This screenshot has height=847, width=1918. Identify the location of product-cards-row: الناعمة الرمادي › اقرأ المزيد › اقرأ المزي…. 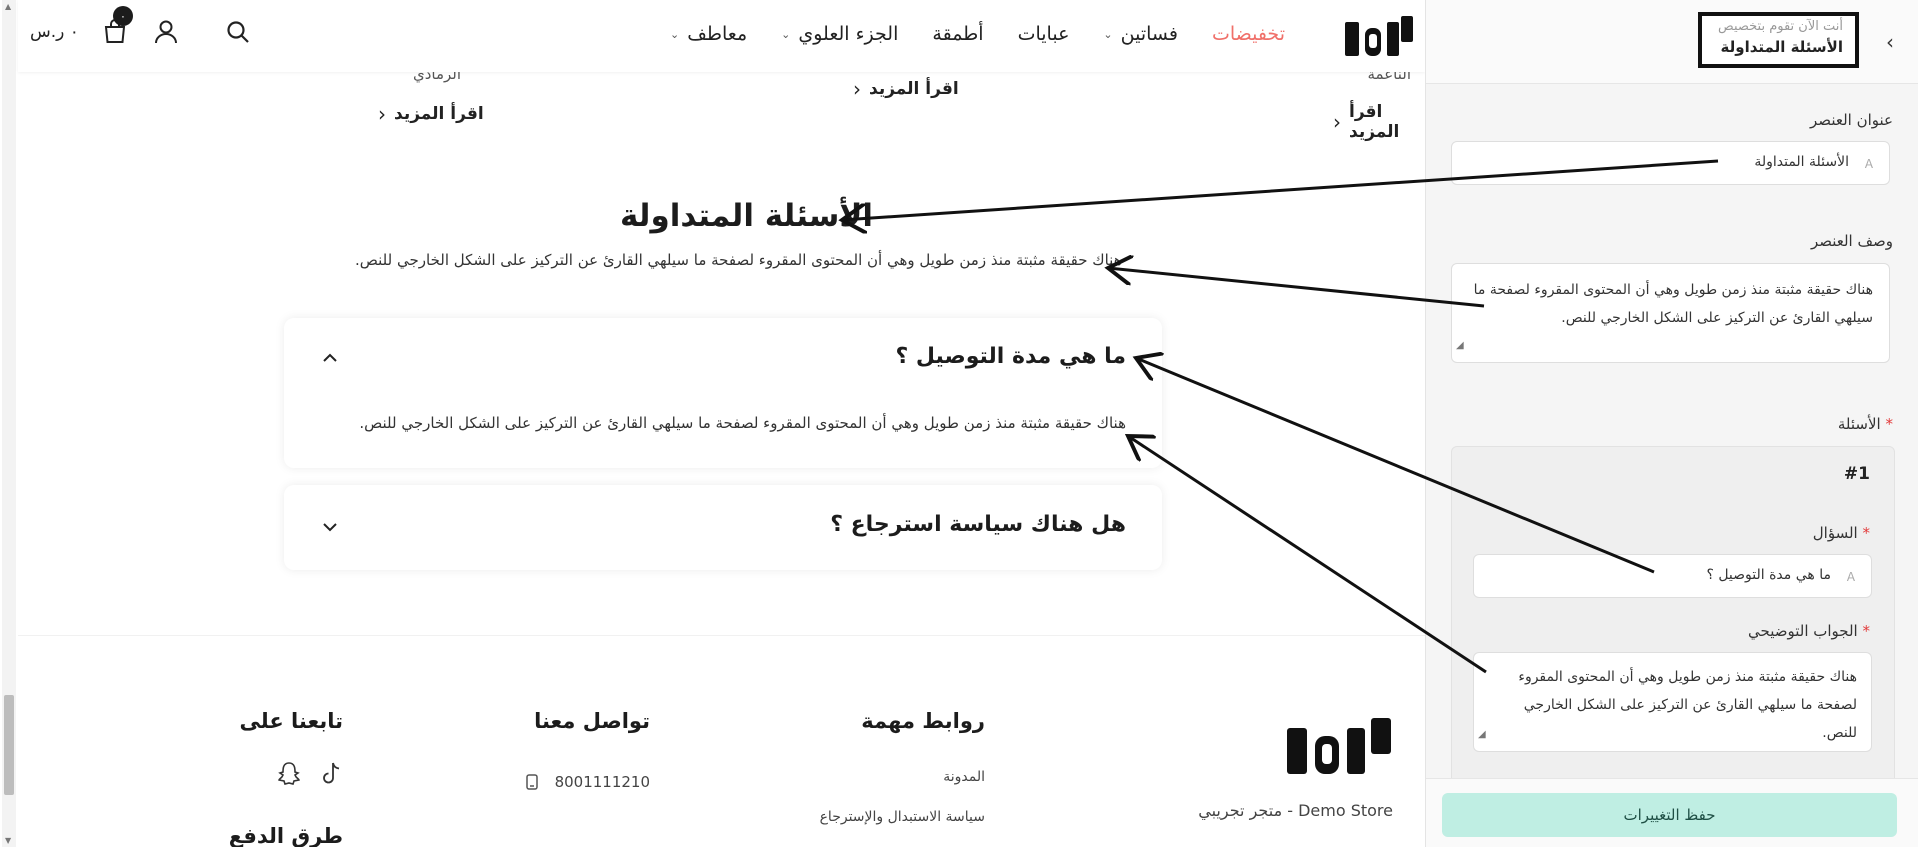
(721, 103).